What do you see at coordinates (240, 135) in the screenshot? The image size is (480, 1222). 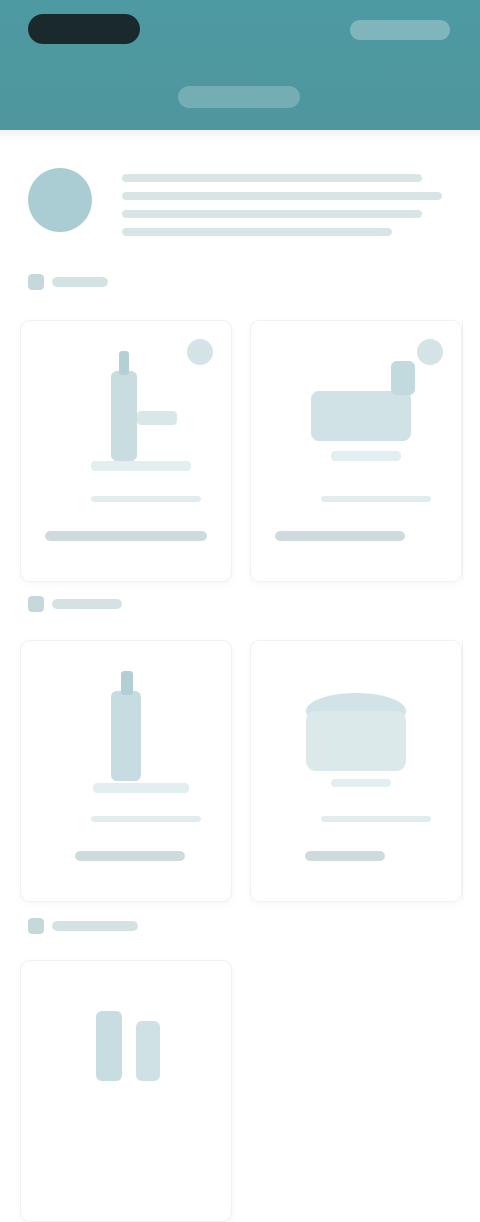 I see `header-shadow` at bounding box center [240, 135].